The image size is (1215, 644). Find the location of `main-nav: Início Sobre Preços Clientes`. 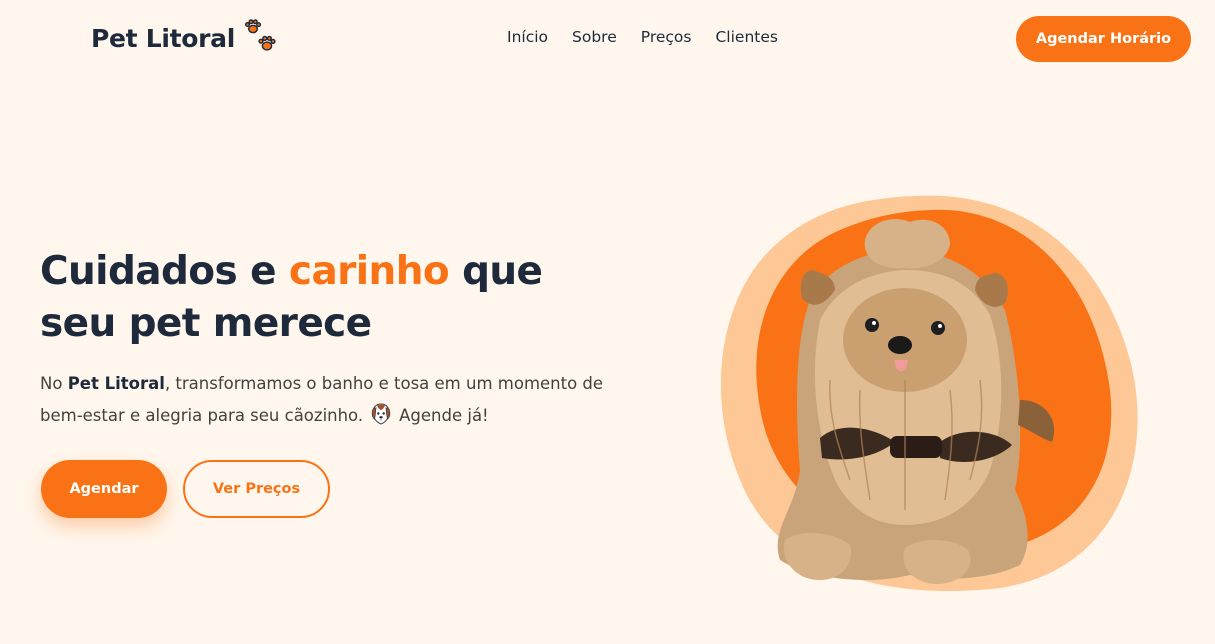

main-nav: Início Sobre Preços Clientes is located at coordinates (642, 37).